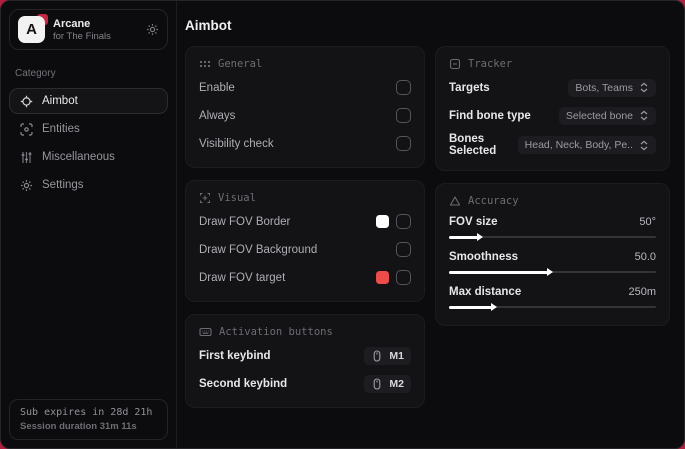  I want to click on sidebar-item-settings: Settings, so click(88, 185).